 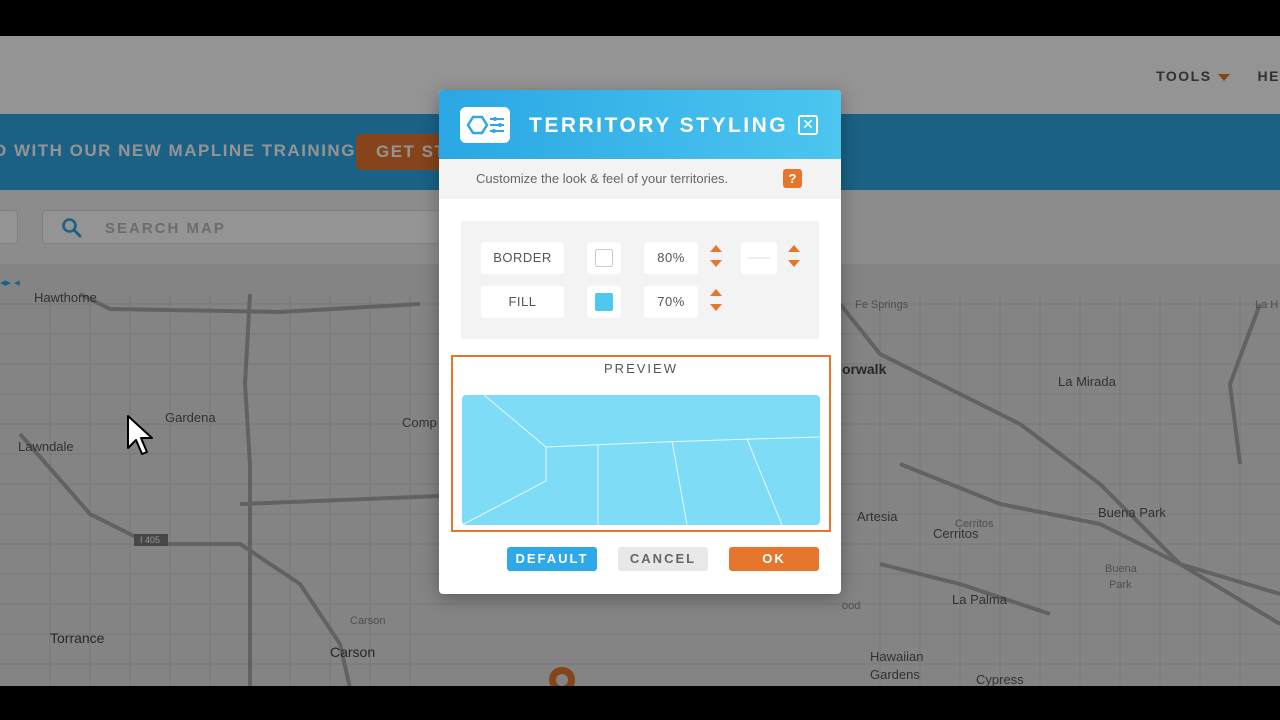 What do you see at coordinates (640, 280) in the screenshot?
I see `style-settings-panel: BORDER 80% FILL 70%` at bounding box center [640, 280].